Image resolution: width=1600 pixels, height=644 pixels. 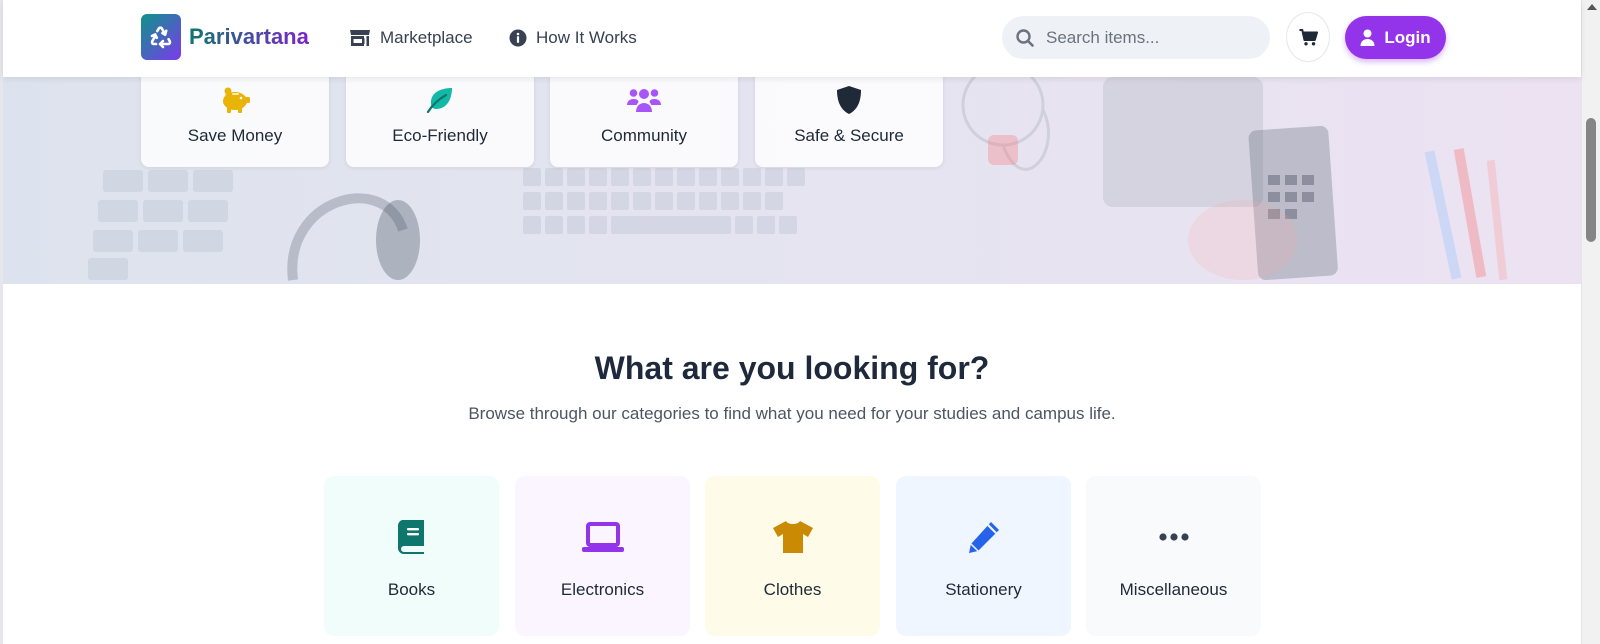 What do you see at coordinates (1025, 37) in the screenshot?
I see `search-icon` at bounding box center [1025, 37].